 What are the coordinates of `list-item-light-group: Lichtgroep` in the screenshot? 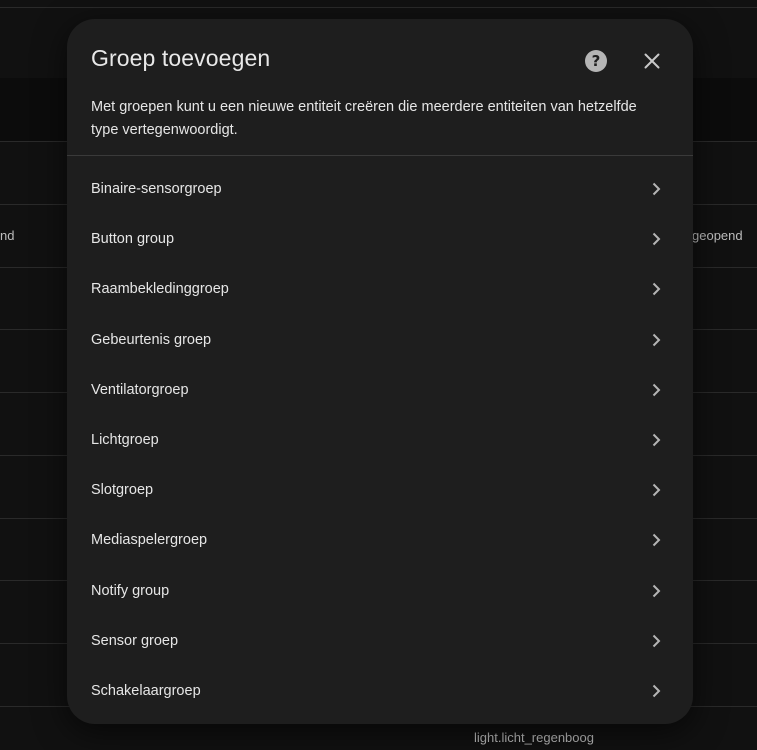 It's located at (380, 440).